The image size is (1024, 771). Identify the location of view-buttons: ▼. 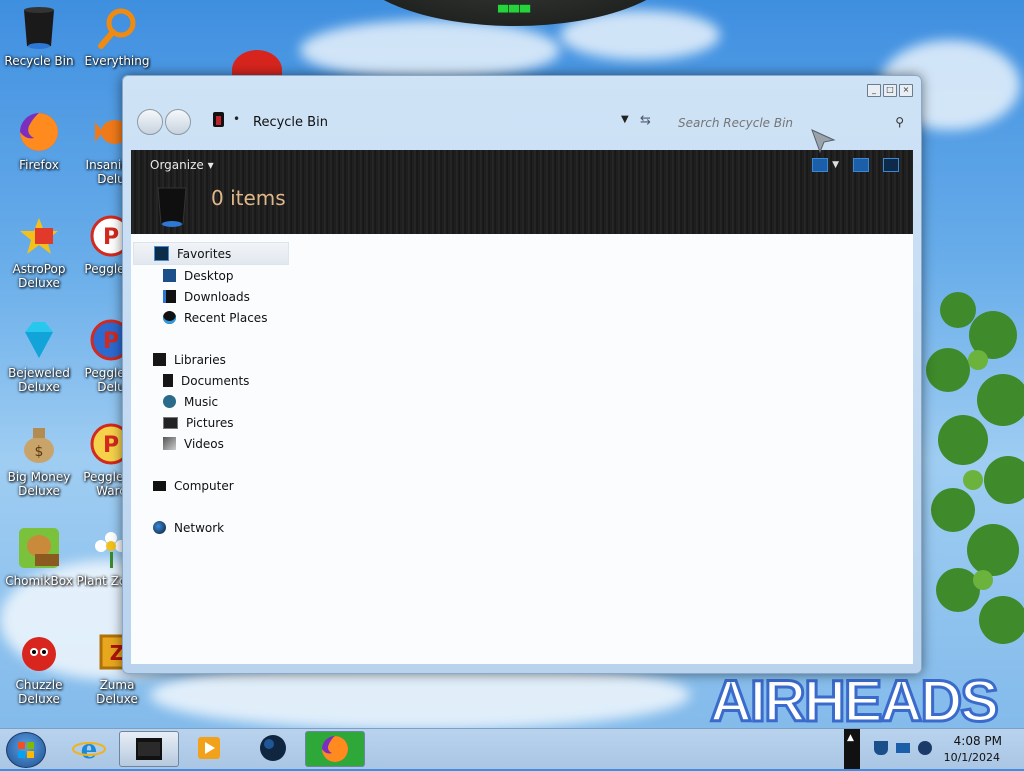
(855, 165).